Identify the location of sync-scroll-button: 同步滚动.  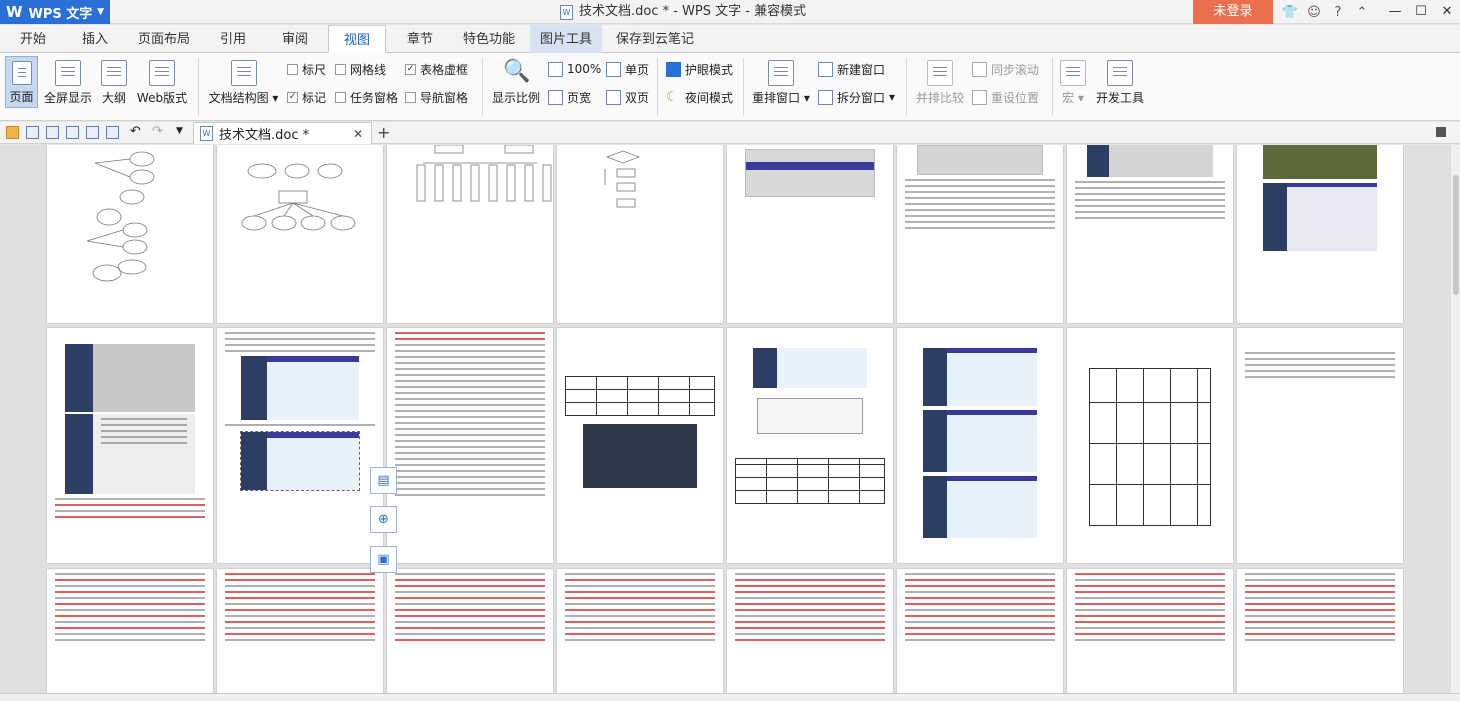
(1005, 69).